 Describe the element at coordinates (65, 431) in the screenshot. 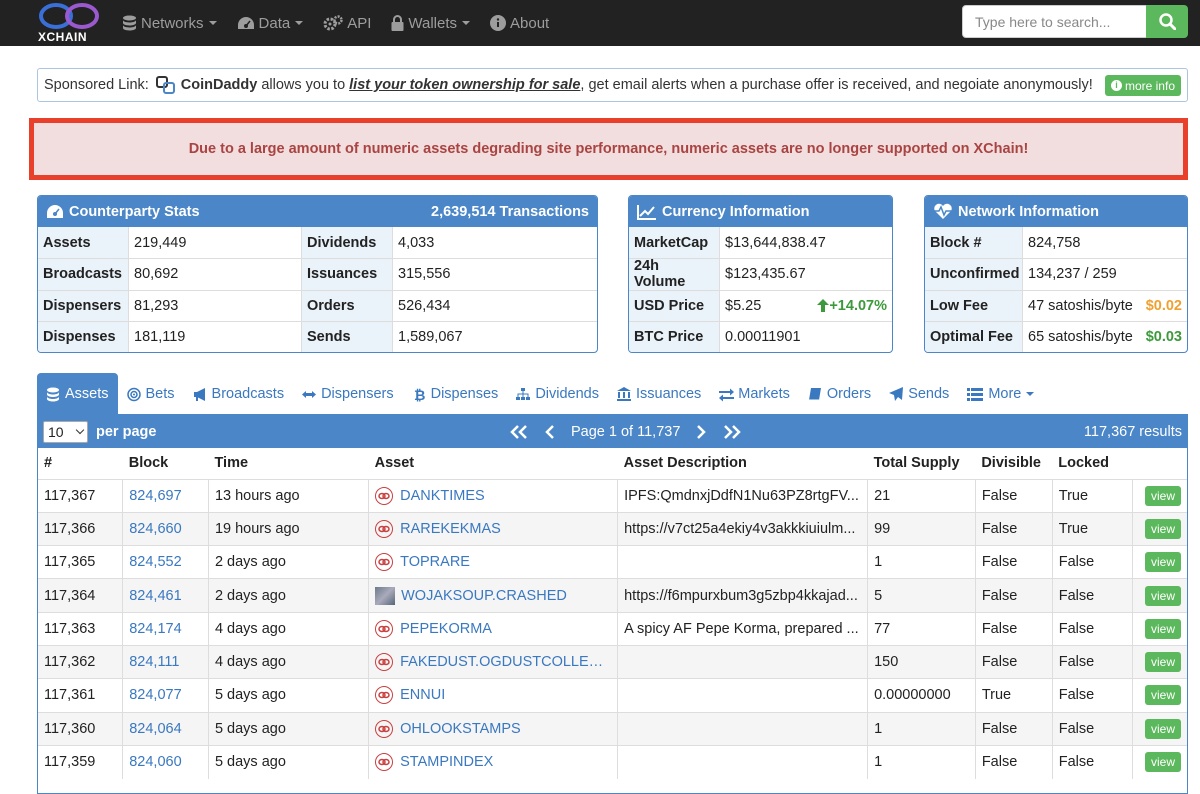

I see `per-page-select: 10` at that location.